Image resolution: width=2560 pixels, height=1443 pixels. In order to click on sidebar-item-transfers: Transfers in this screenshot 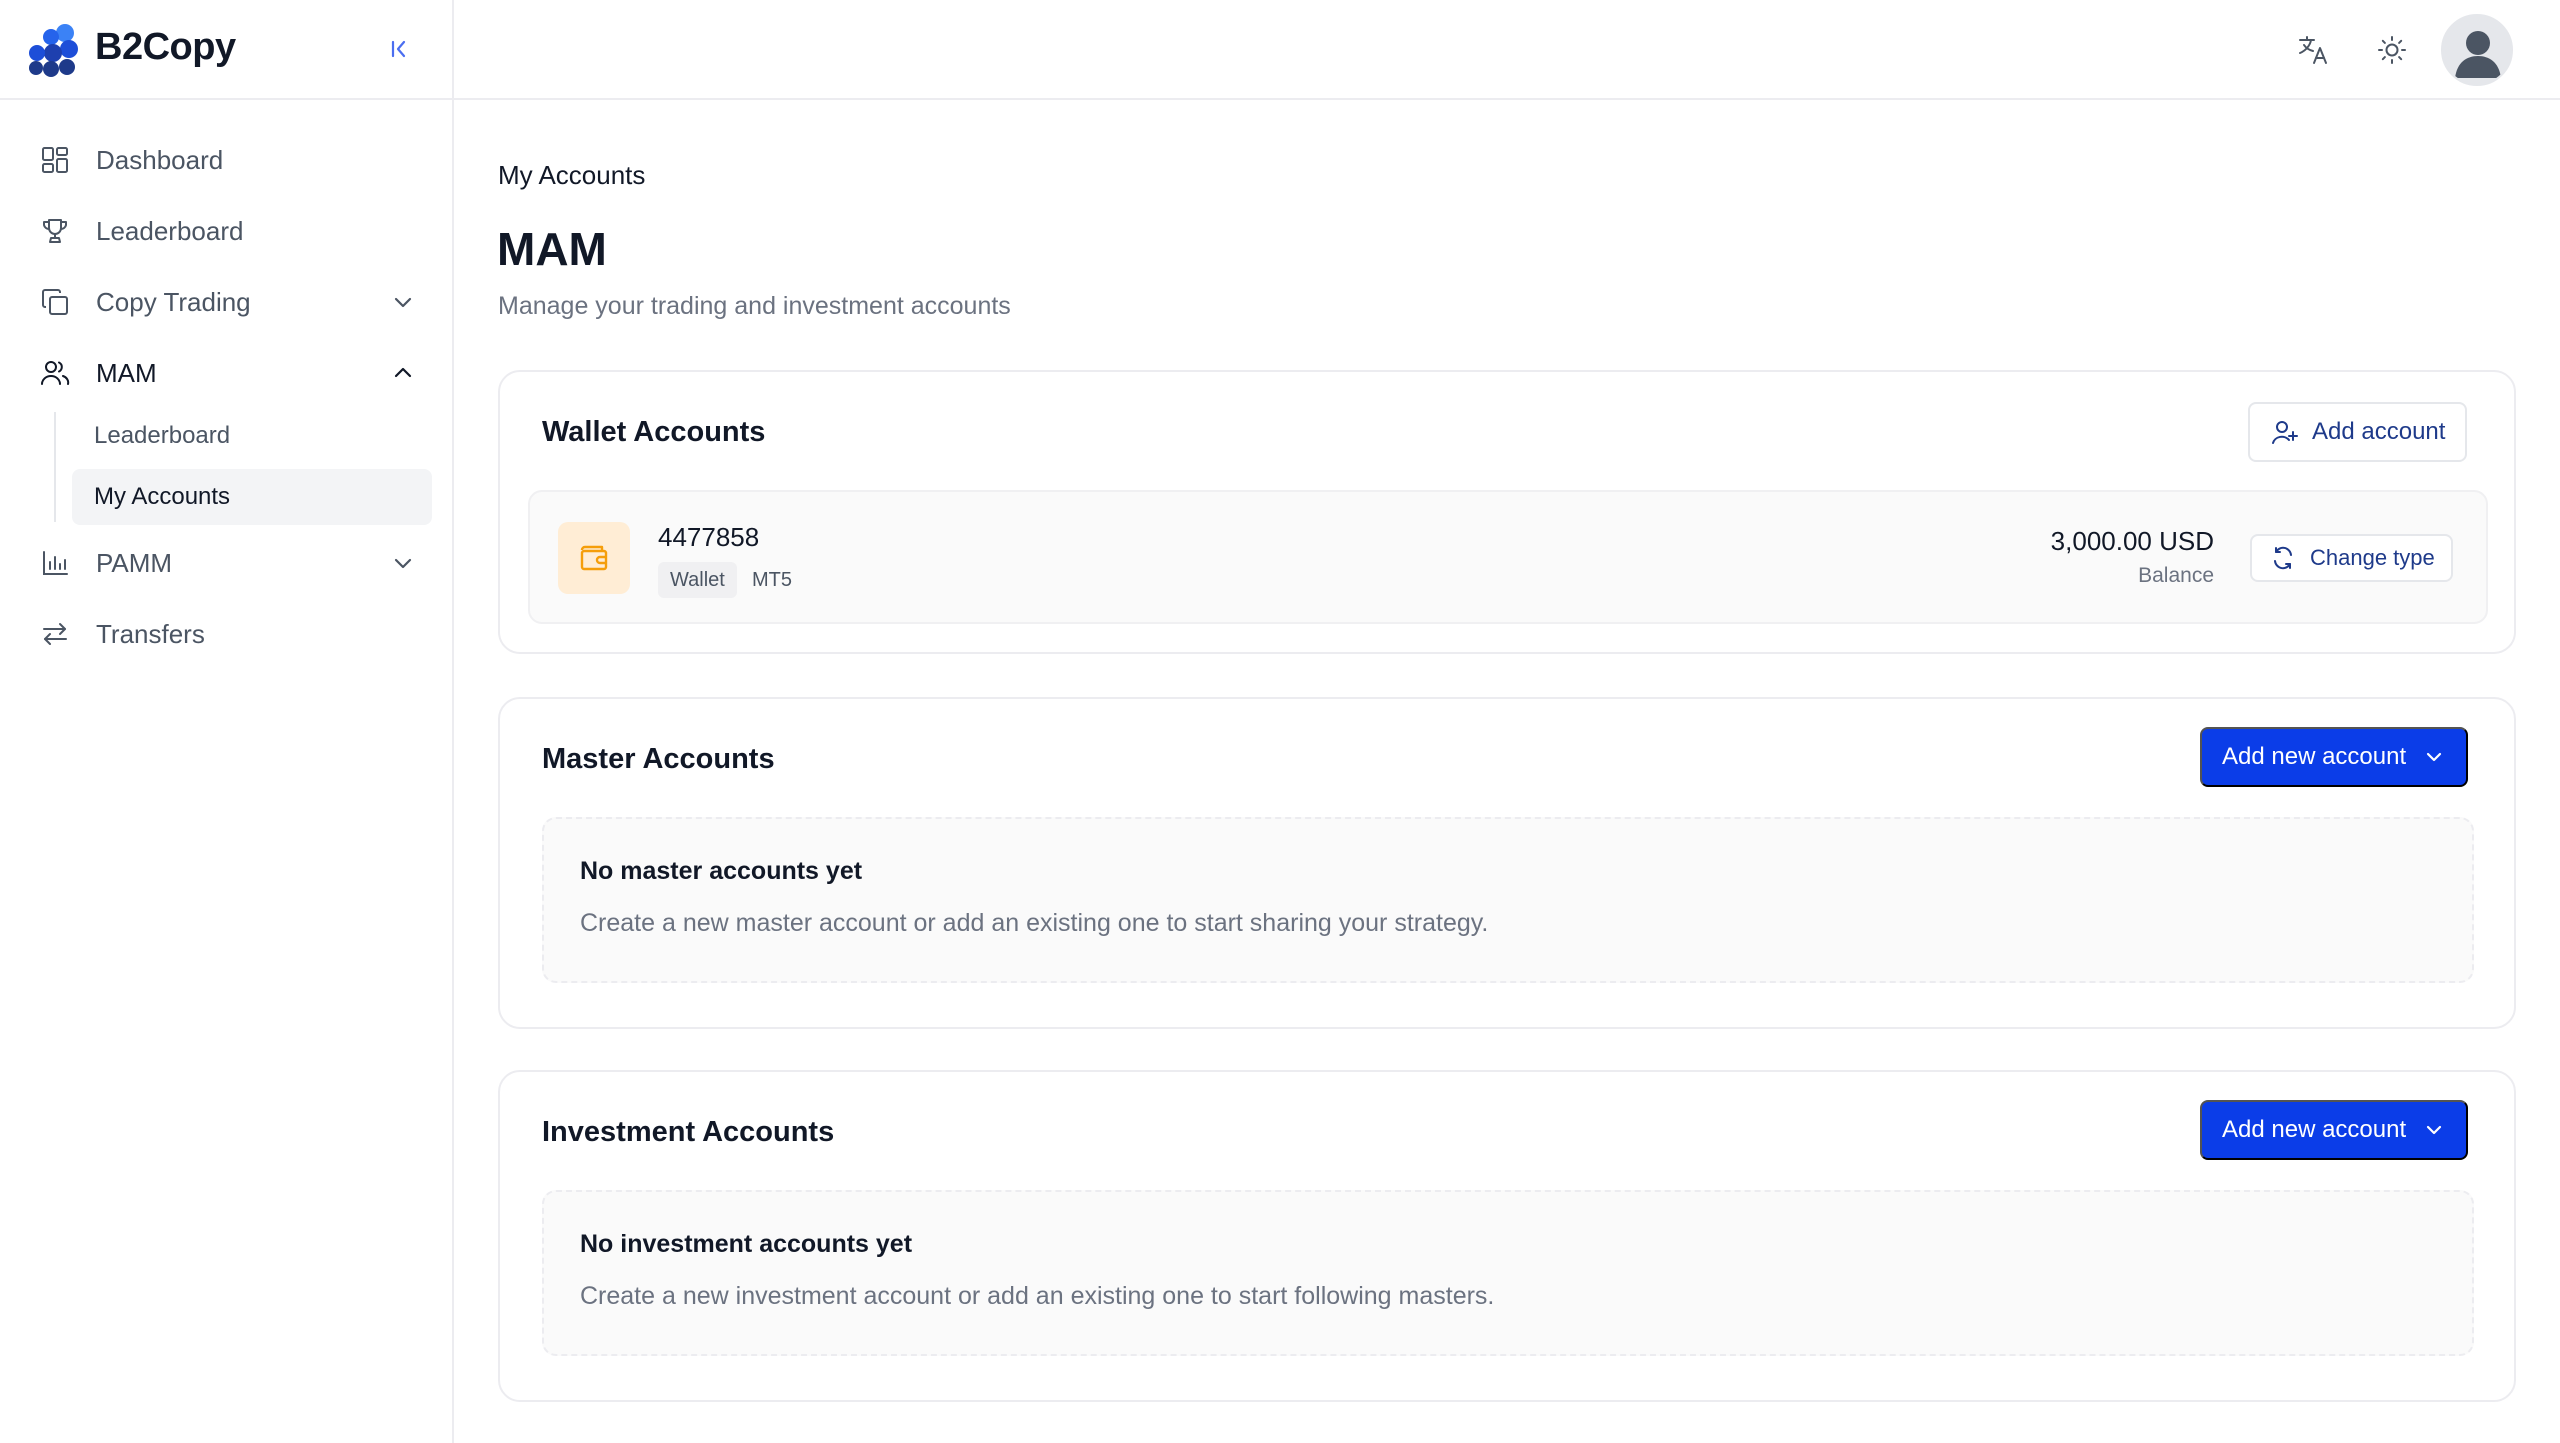, I will do `click(228, 634)`.